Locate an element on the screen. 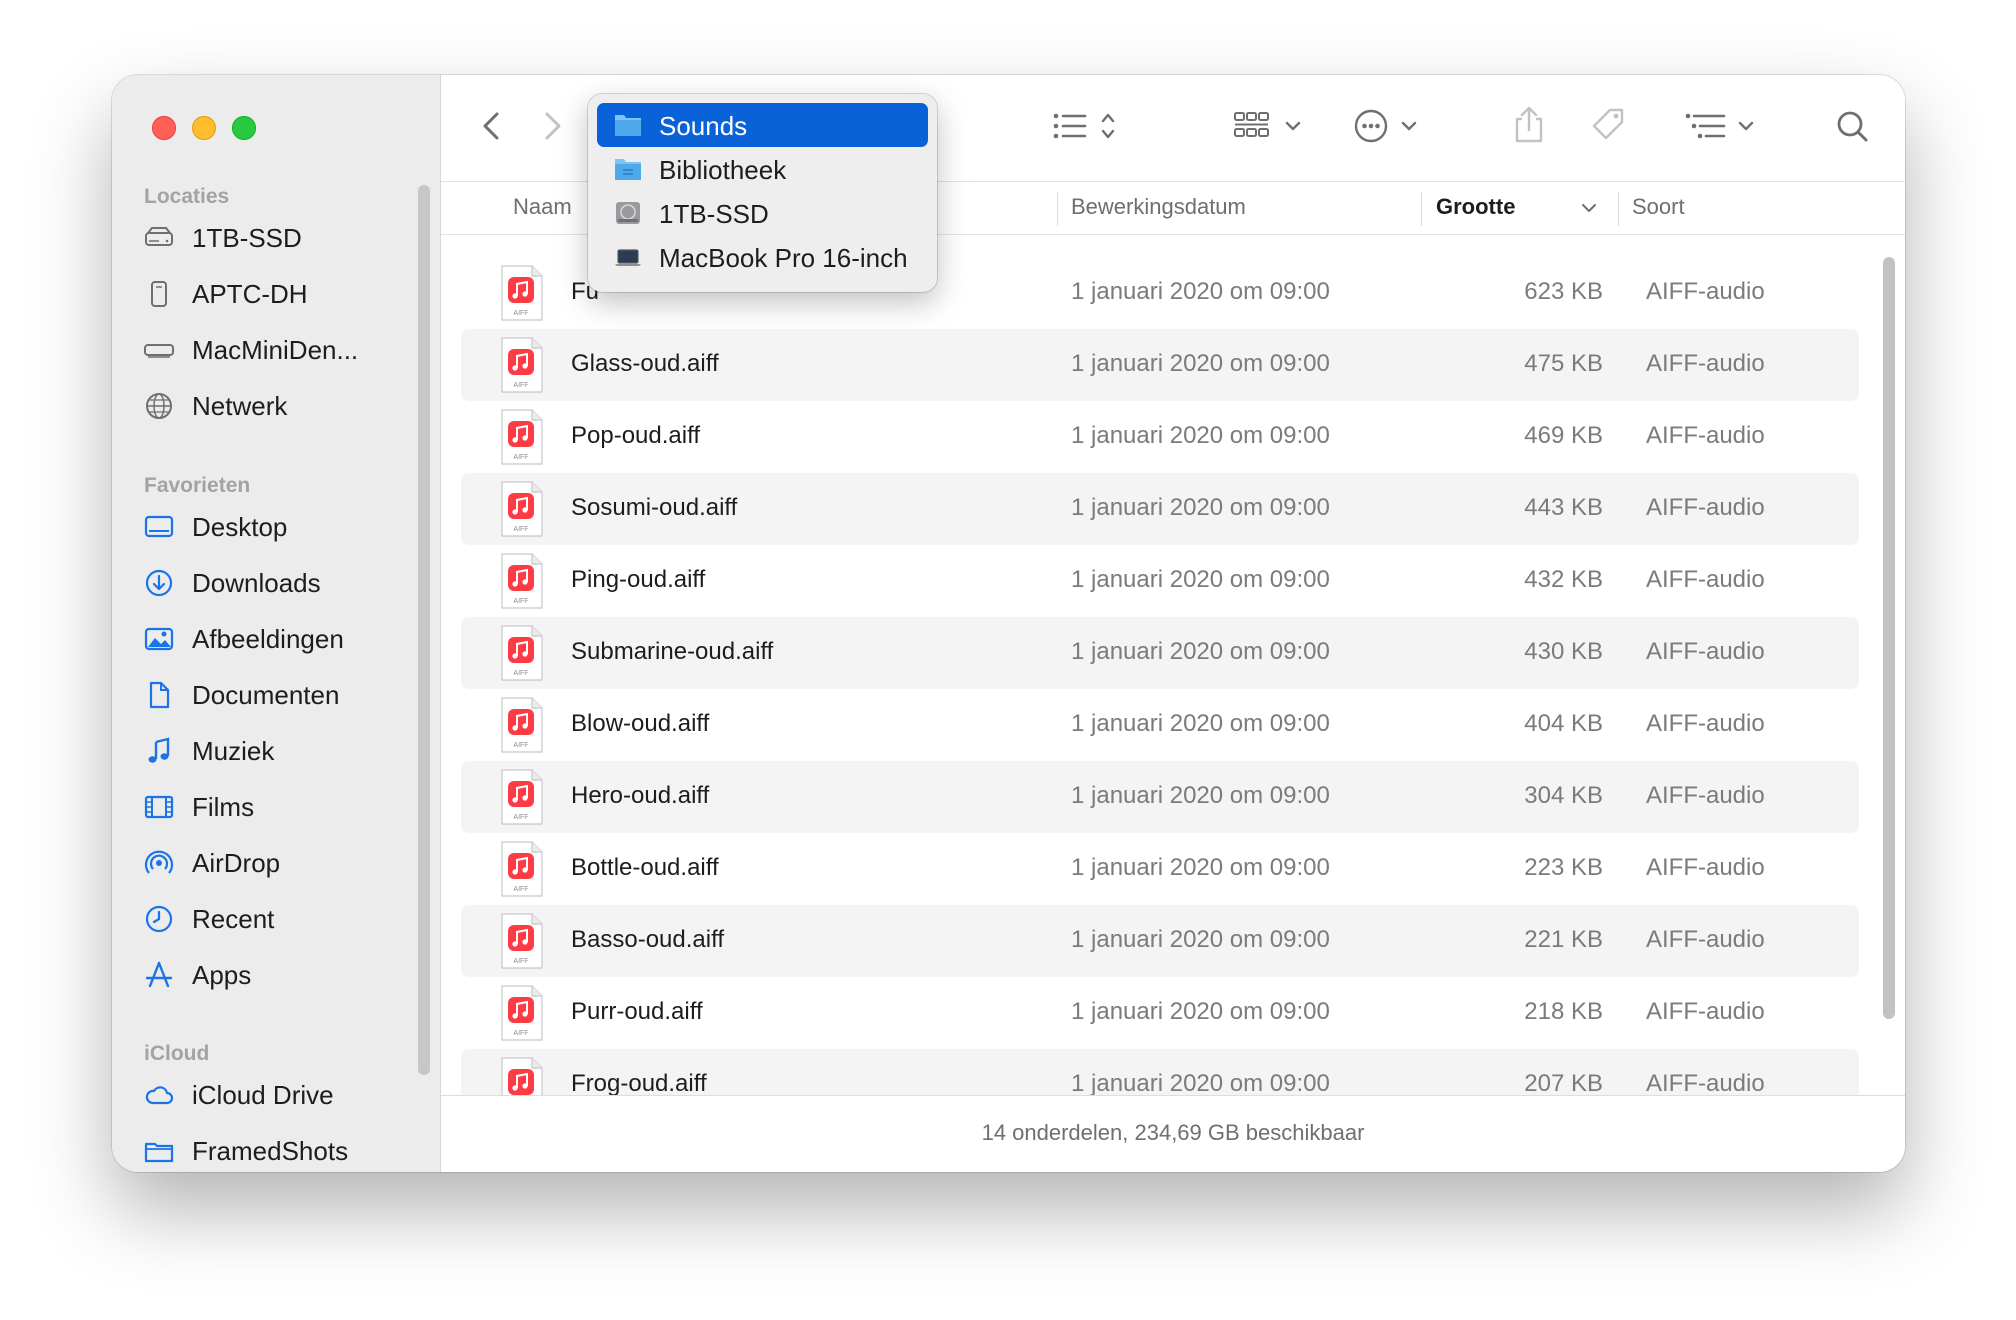 This screenshot has width=2016, height=1320. path-menu-item-macbook-pro: MacBook Pro 16-inch is located at coordinates (762, 257).